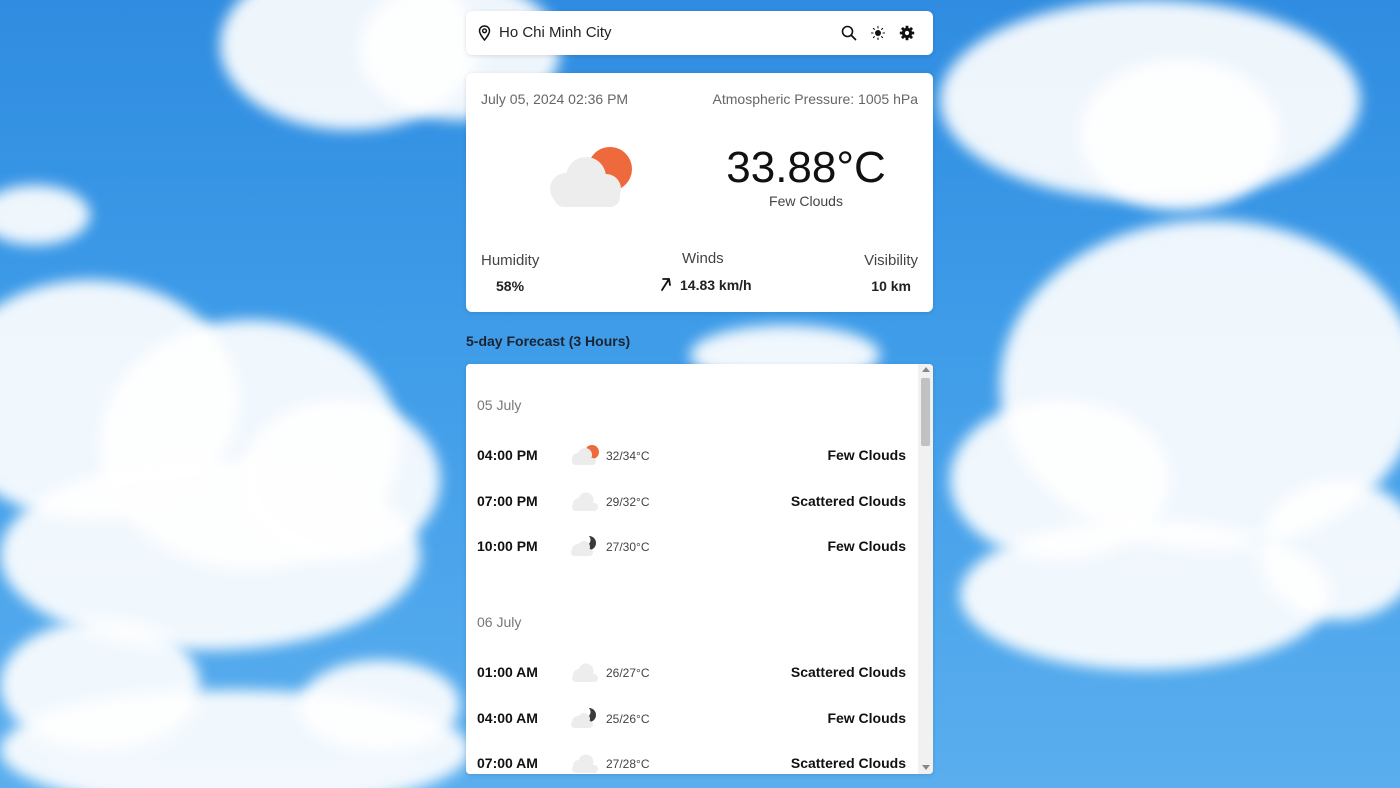  What do you see at coordinates (628, 673) in the screenshot?
I see `forecast-temp-range: 26/27°C` at bounding box center [628, 673].